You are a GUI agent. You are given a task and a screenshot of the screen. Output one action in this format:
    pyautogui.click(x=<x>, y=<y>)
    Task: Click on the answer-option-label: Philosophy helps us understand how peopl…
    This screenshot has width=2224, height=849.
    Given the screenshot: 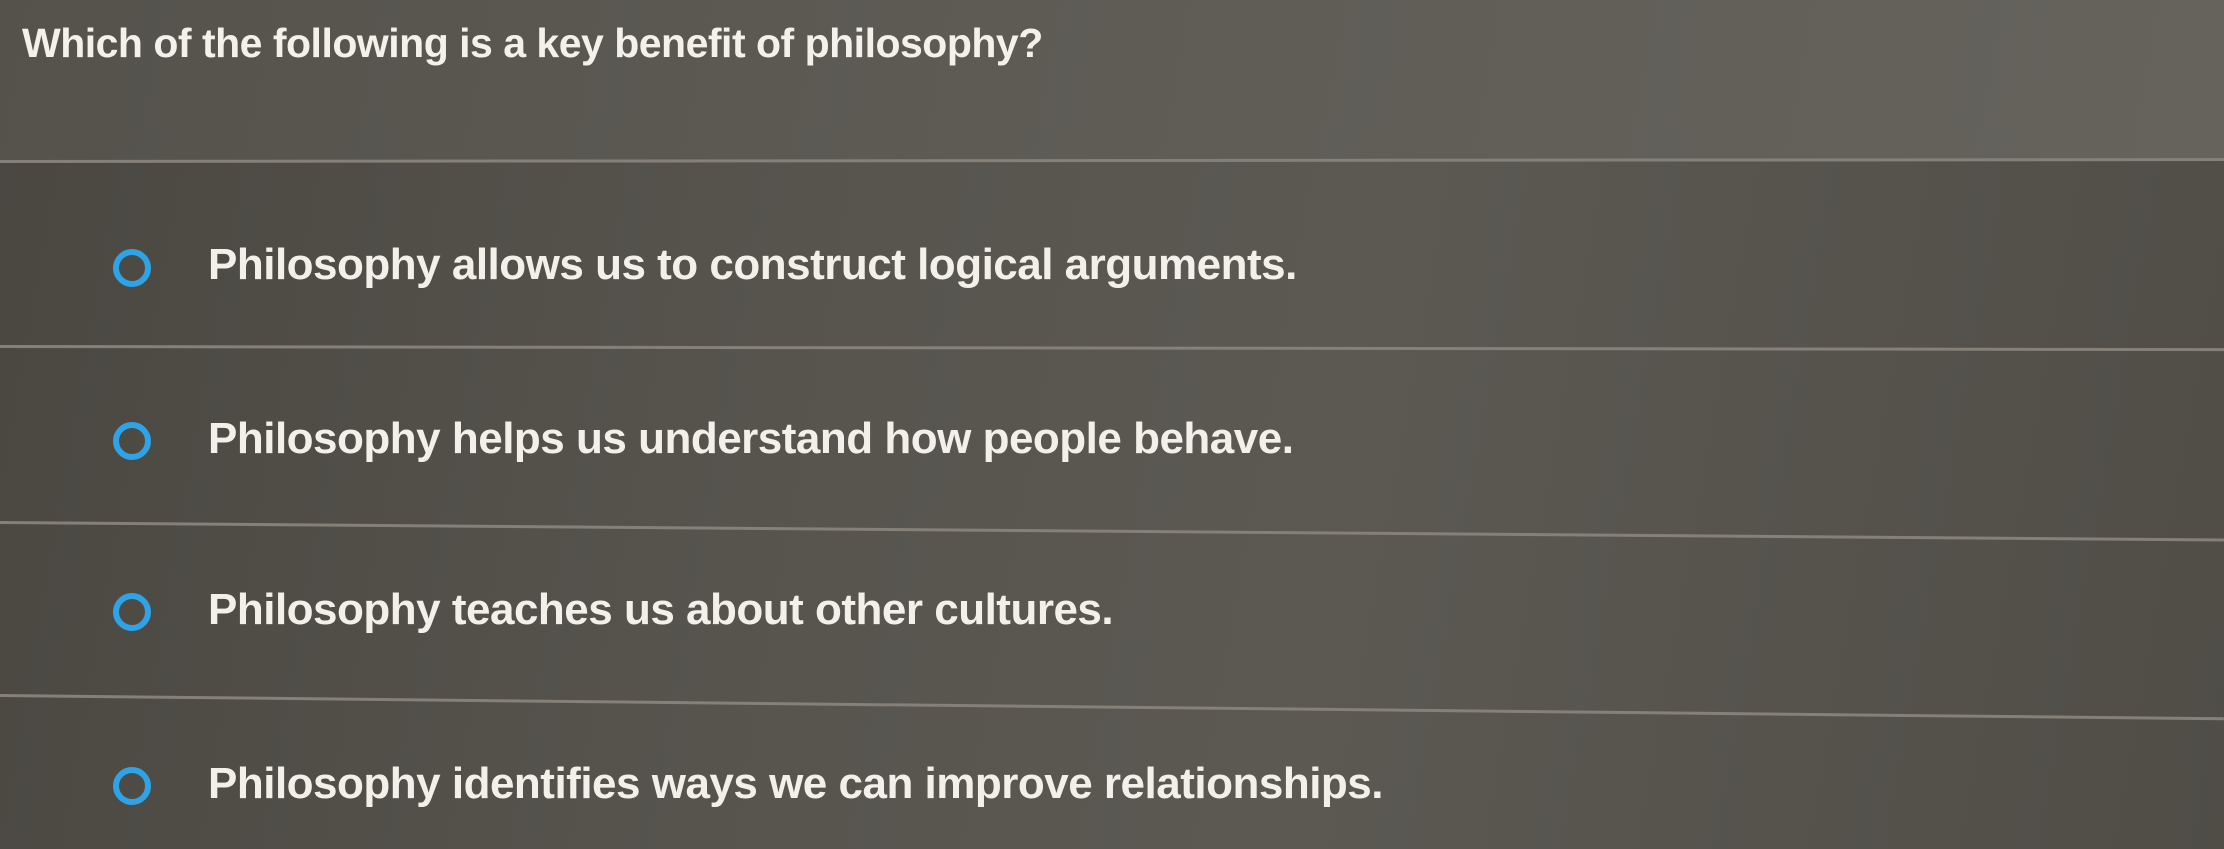 What is the action you would take?
    pyautogui.click(x=751, y=439)
    